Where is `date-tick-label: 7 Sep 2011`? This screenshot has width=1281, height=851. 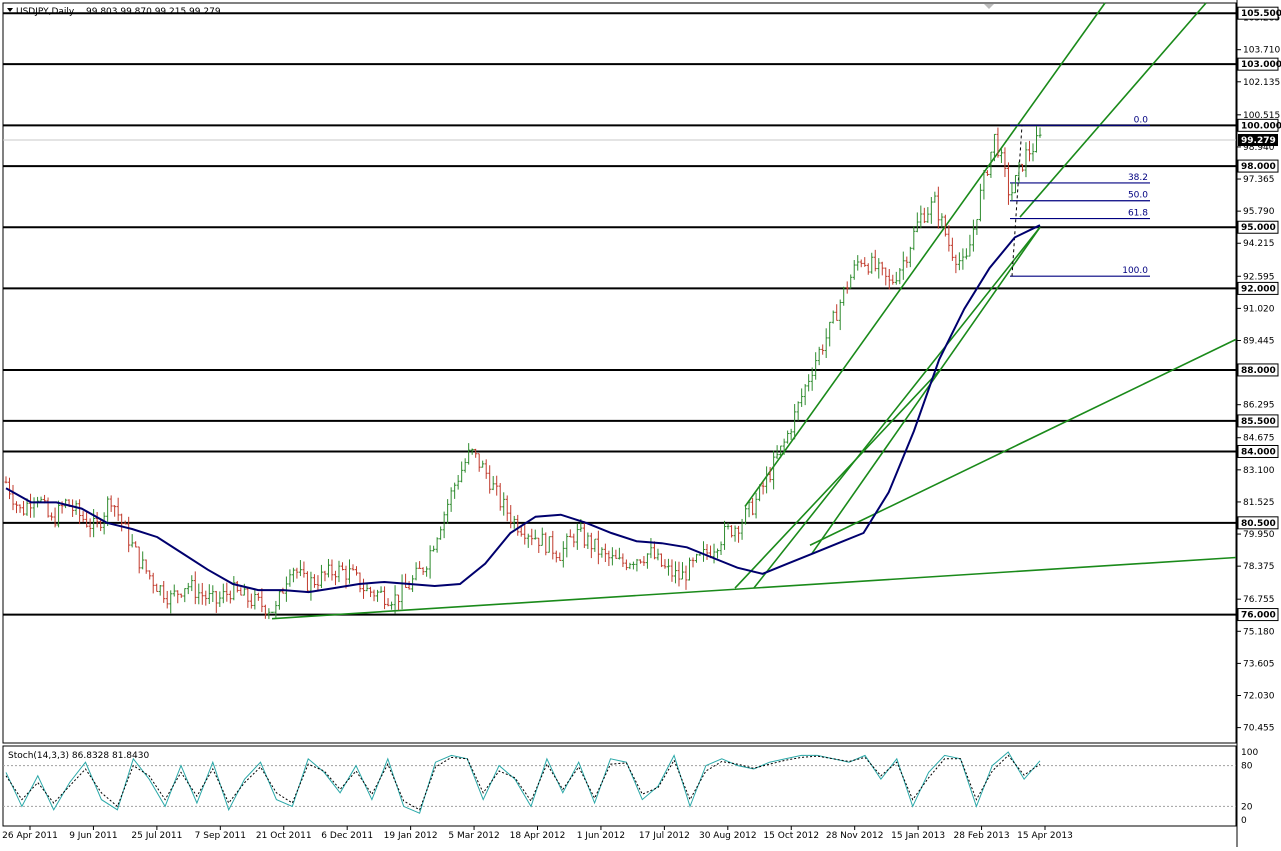
date-tick-label: 7 Sep 2011 is located at coordinates (220, 836).